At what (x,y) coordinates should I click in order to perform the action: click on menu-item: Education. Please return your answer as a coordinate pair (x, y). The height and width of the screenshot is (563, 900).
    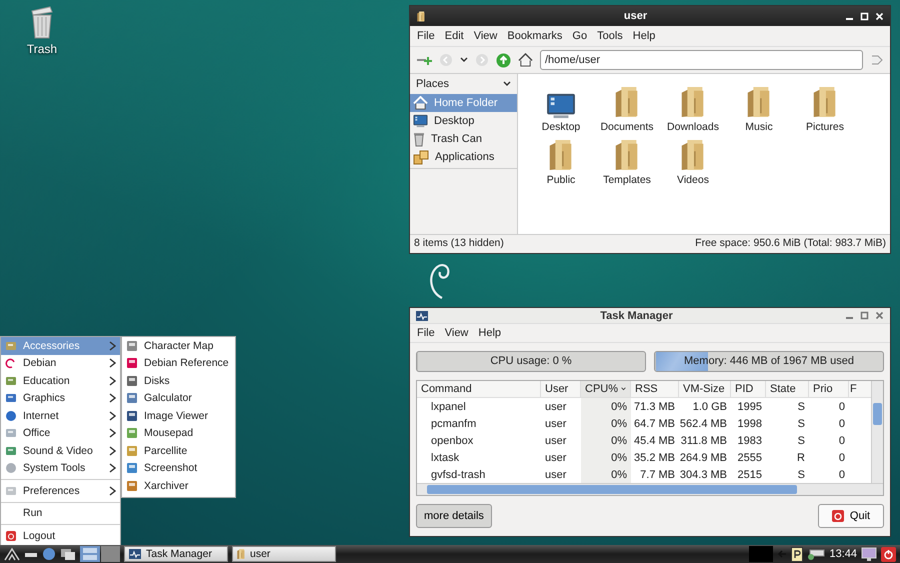
    Looking at the image, I should click on (60, 381).